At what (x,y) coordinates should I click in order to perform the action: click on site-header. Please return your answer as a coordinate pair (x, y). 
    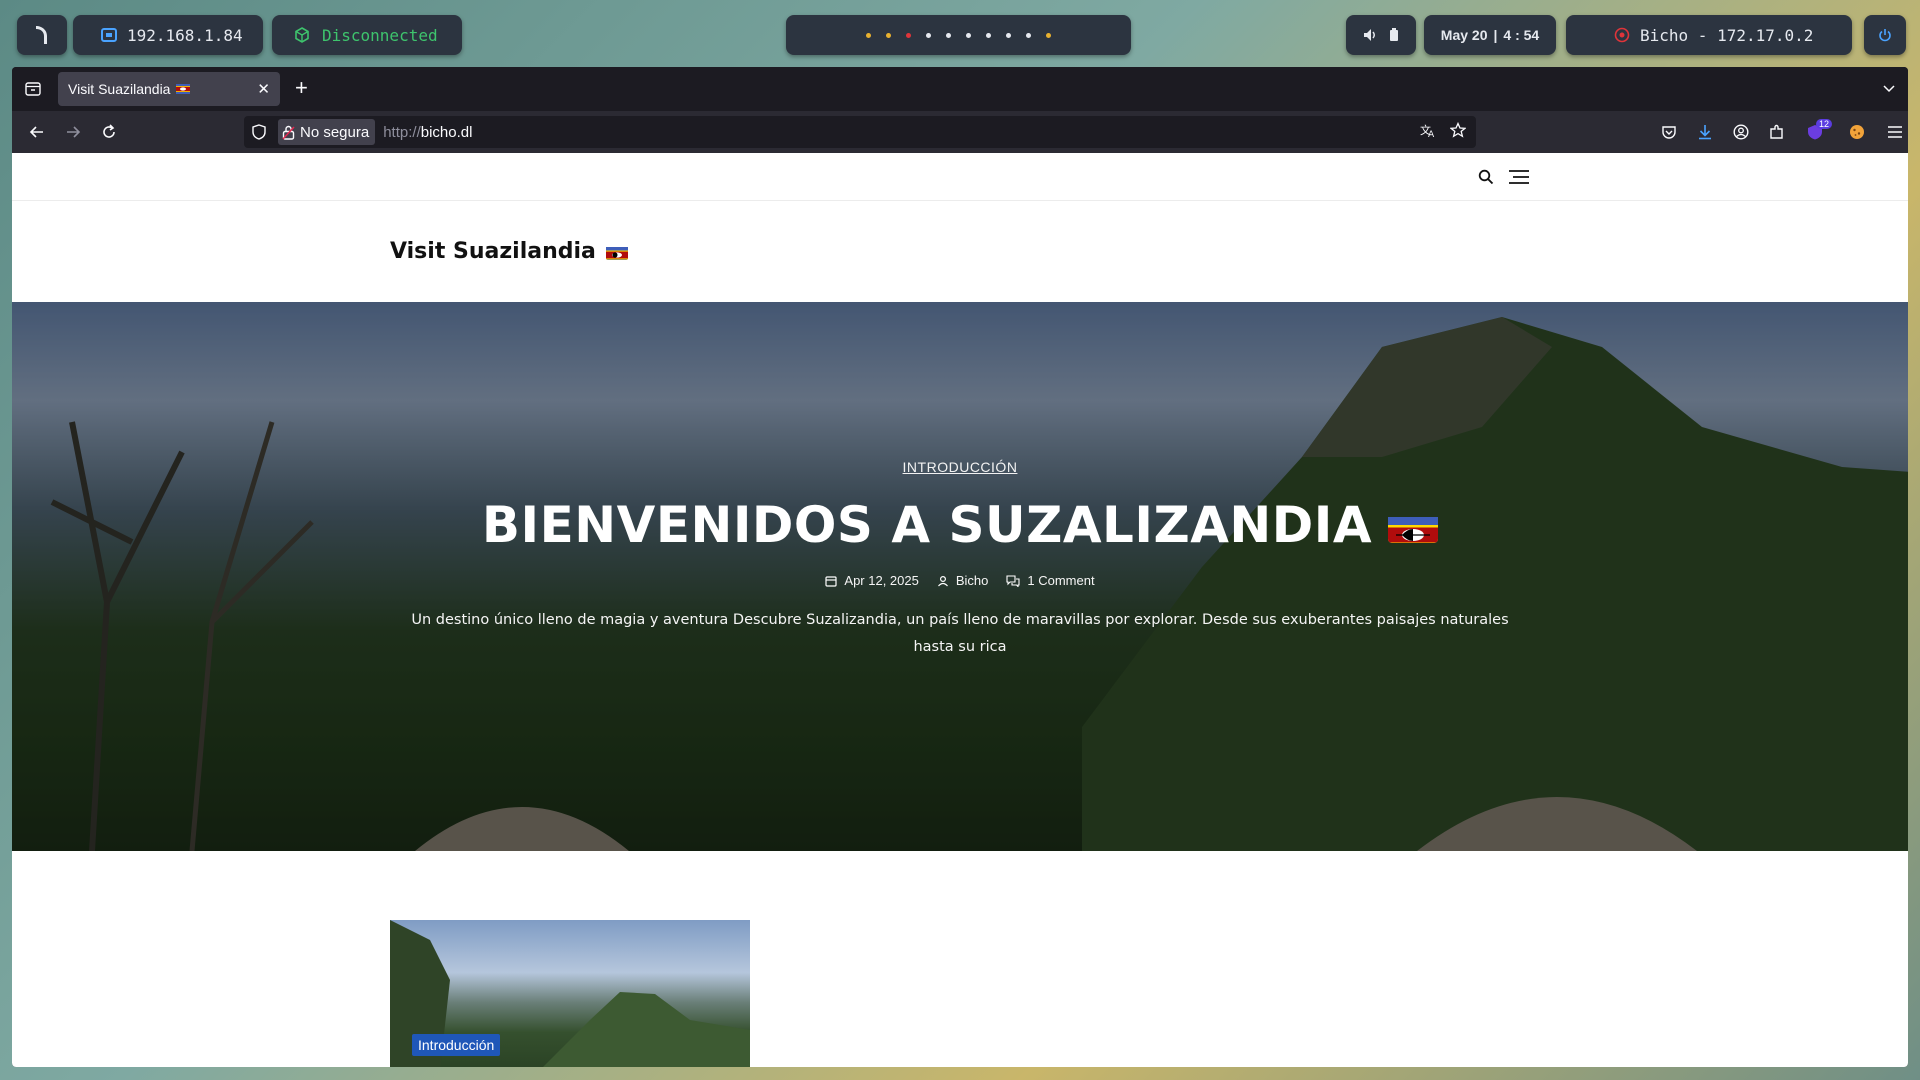
    Looking at the image, I should click on (960, 177).